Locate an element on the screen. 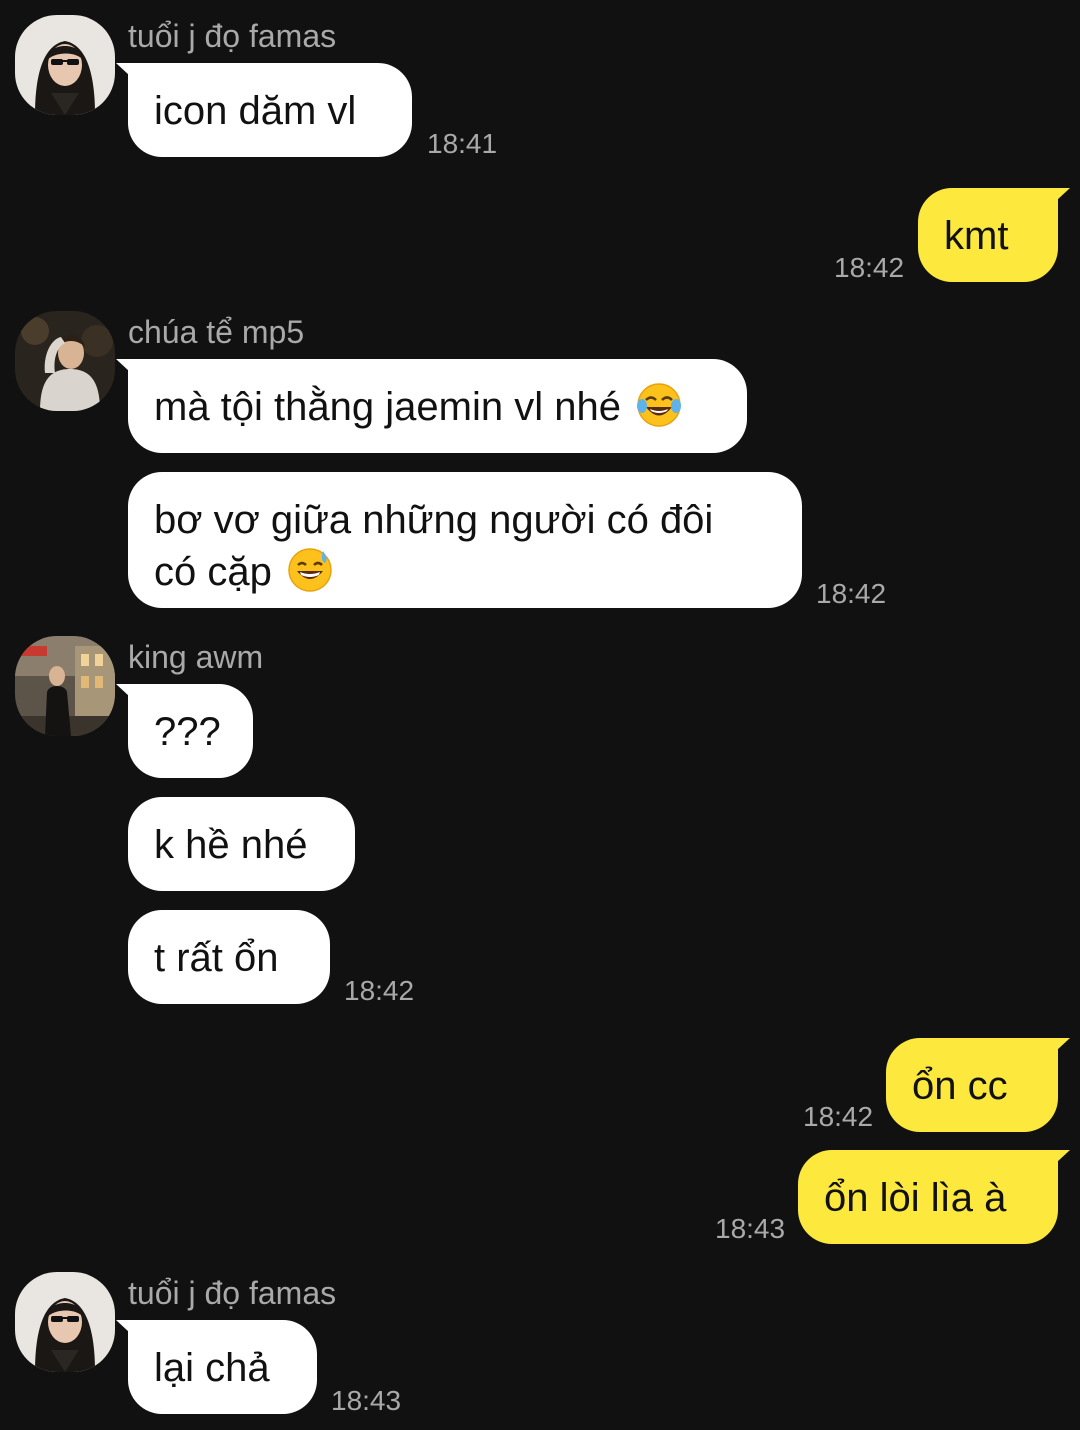 The image size is (1080, 1430). message-text: icon dăm vl is located at coordinates (255, 111).